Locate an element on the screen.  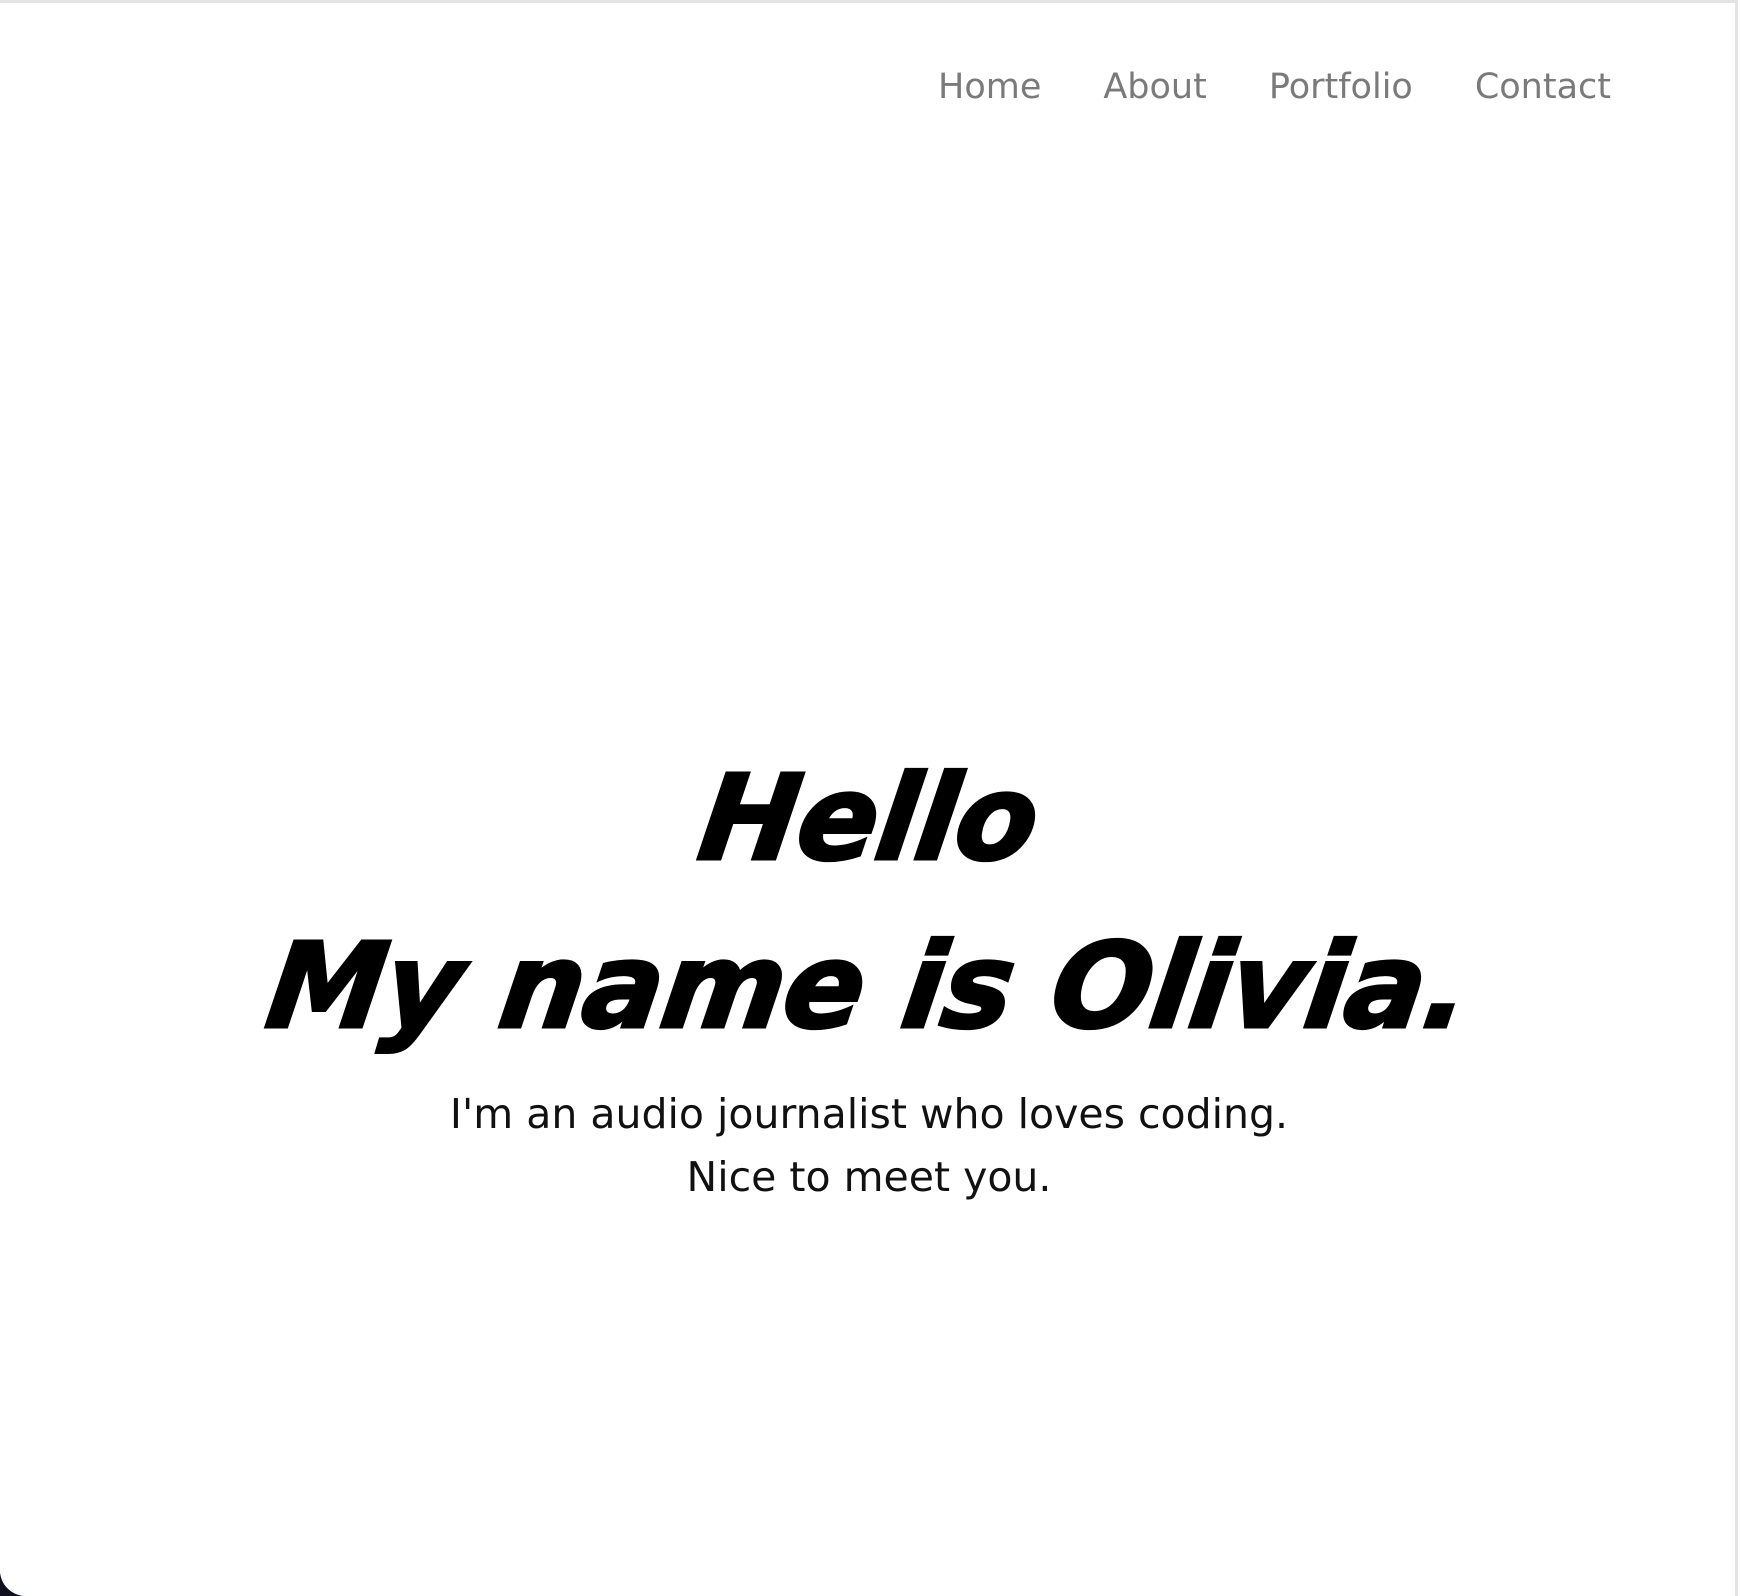
hero-closing: Nice to meet you. is located at coordinates (869, 1177).